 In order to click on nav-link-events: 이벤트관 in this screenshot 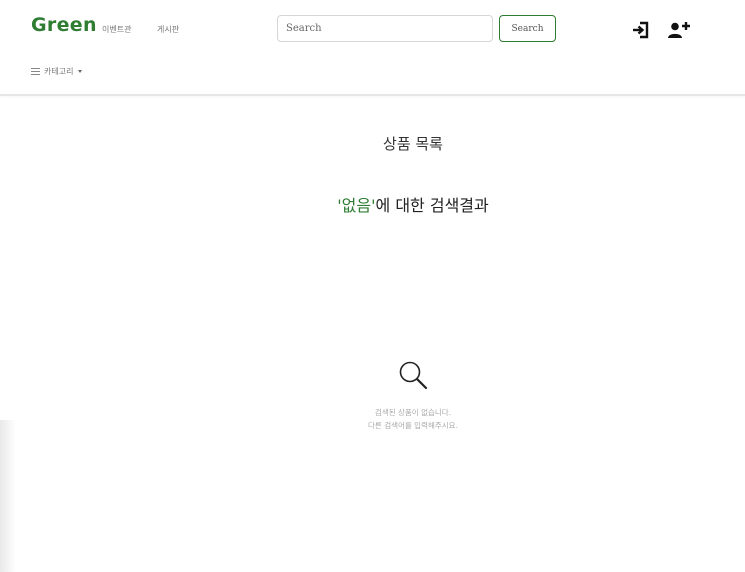, I will do `click(116, 29)`.